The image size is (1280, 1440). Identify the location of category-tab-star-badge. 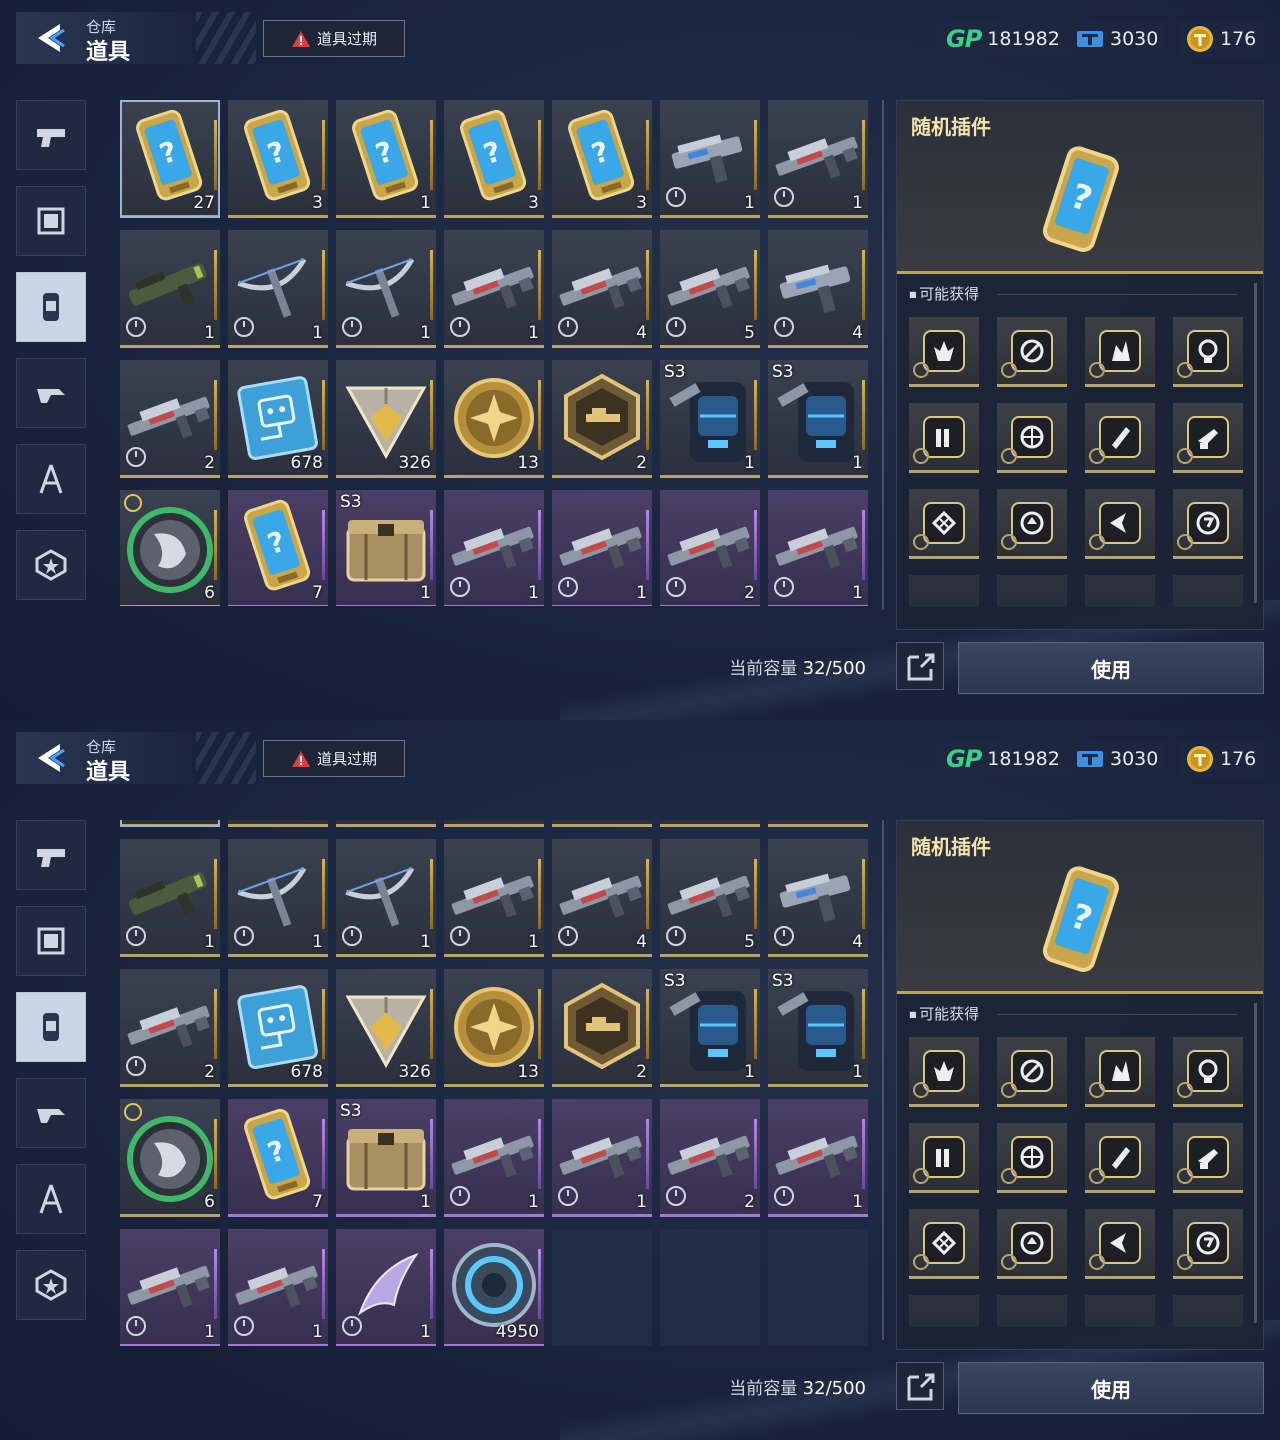
(51, 1285).